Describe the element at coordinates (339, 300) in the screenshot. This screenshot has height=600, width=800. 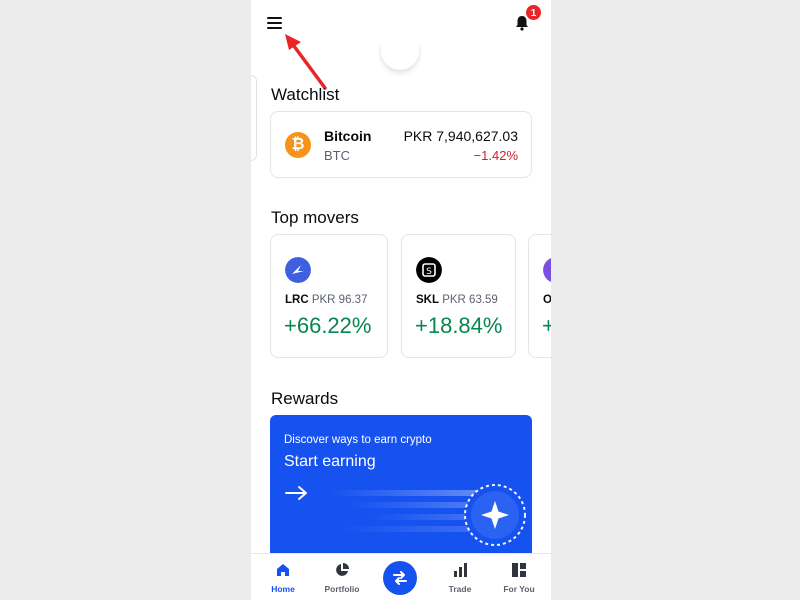
I see `mover-price: PKR 96.37` at that location.